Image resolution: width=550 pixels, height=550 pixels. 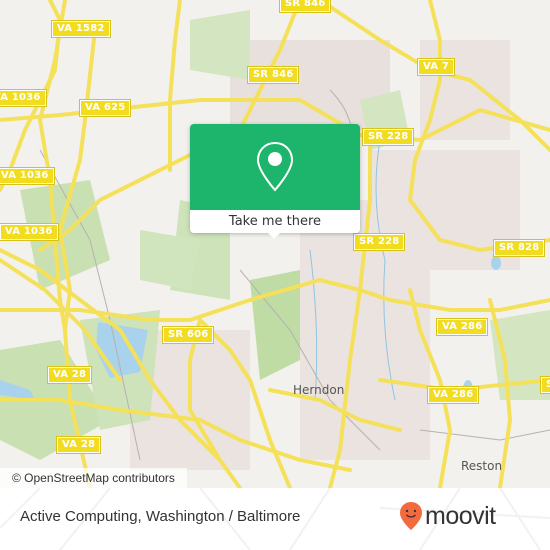 What do you see at coordinates (544, 385) in the screenshot?
I see `road-shield: SR` at bounding box center [544, 385].